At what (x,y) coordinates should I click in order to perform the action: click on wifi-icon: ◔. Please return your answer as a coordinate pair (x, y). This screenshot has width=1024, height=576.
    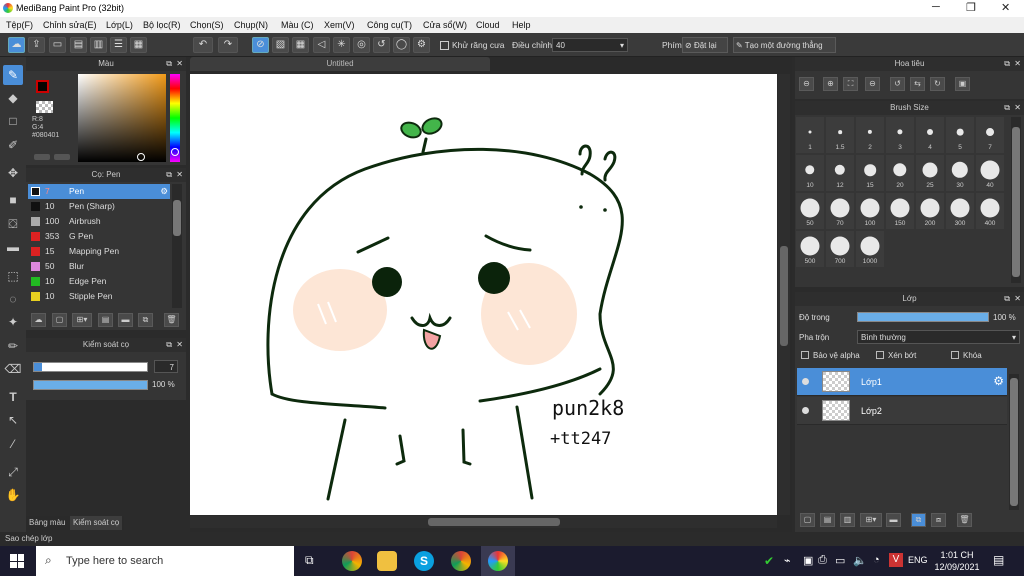
    Looking at the image, I should click on (876, 560).